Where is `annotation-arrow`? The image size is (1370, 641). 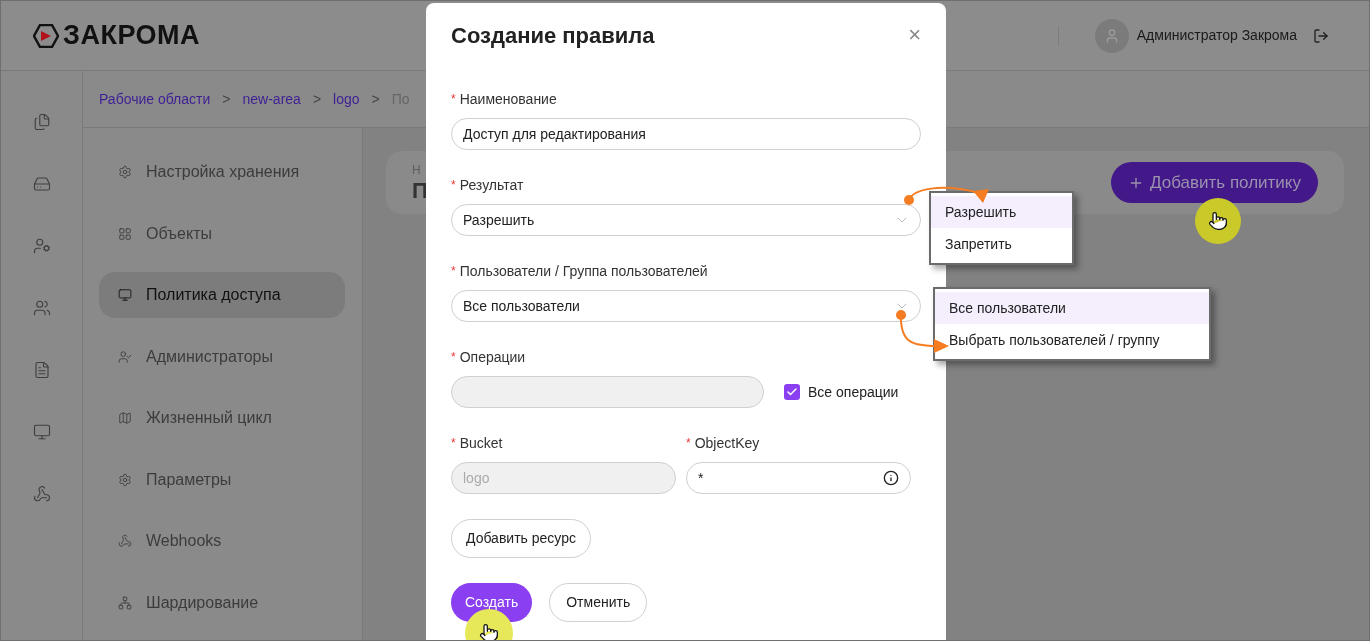
annotation-arrow is located at coordinates (922, 331).